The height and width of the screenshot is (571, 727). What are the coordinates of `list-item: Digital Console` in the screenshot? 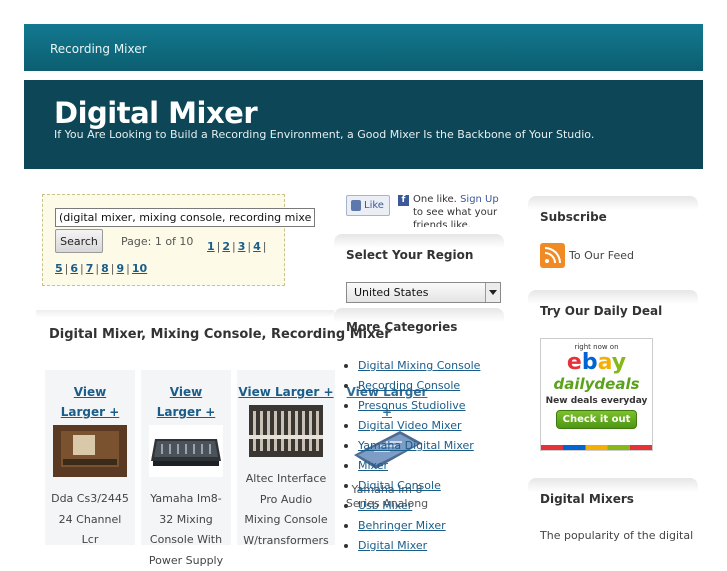 It's located at (412, 486).